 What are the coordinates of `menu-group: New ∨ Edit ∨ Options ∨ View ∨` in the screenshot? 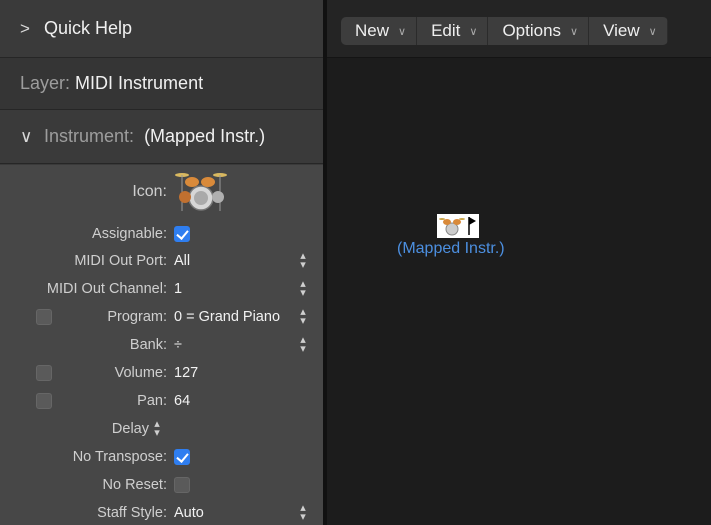 It's located at (504, 31).